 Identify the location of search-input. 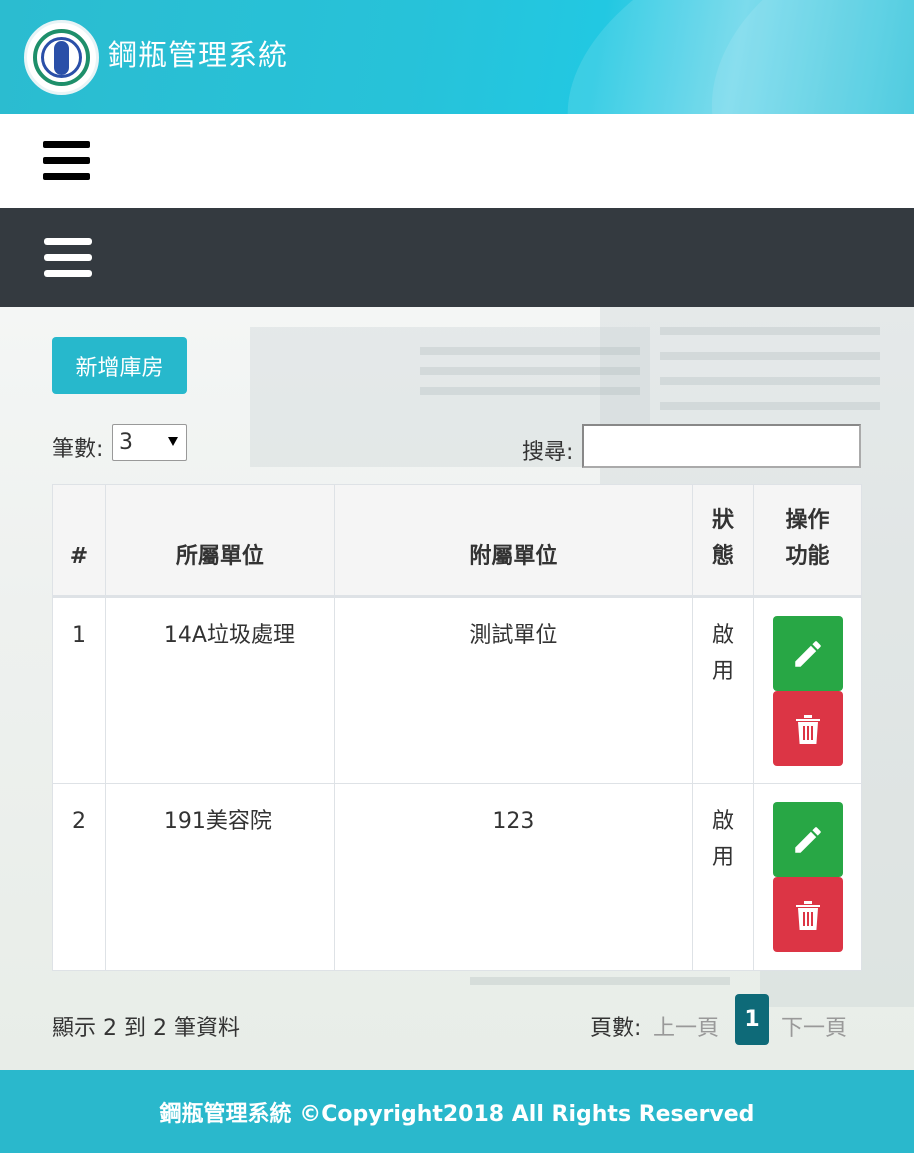
(721, 446).